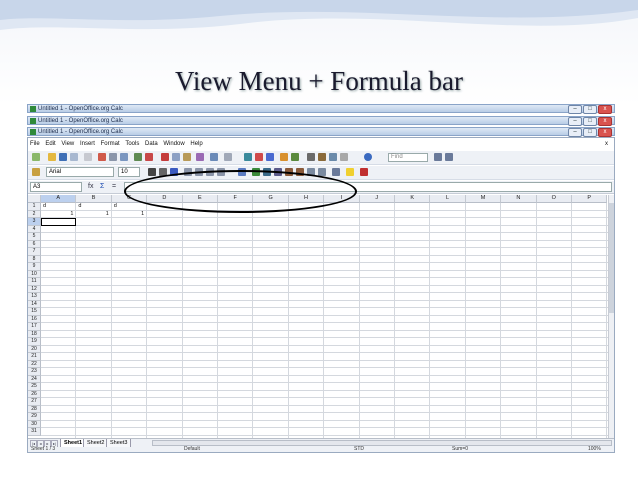 The width and height of the screenshot is (638, 478). Describe the element at coordinates (342, 199) in the screenshot. I see `column-header-i: I` at that location.